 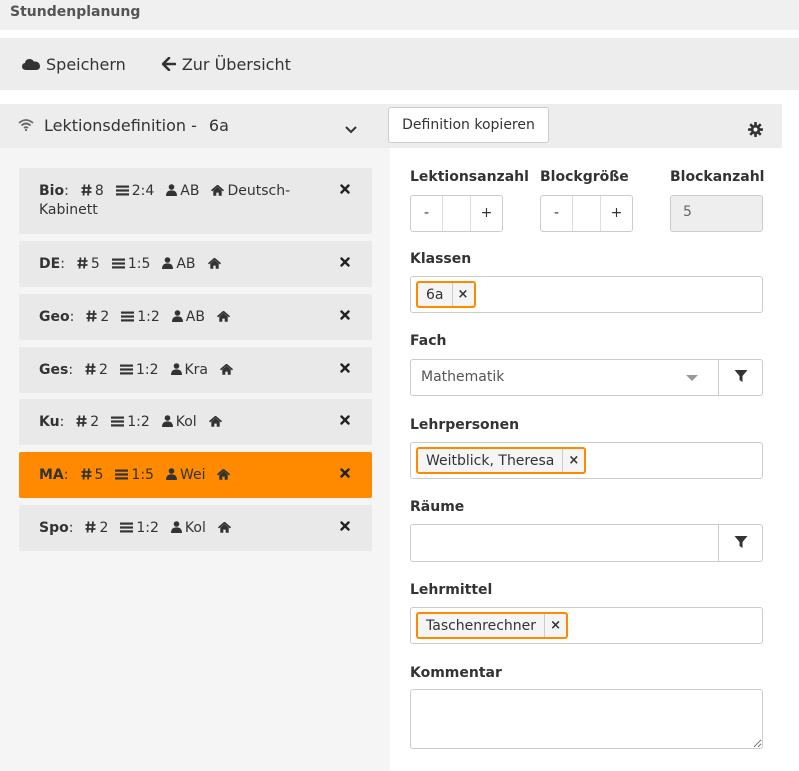 I want to click on lektionsanzahl-increment: +, so click(x=486, y=213).